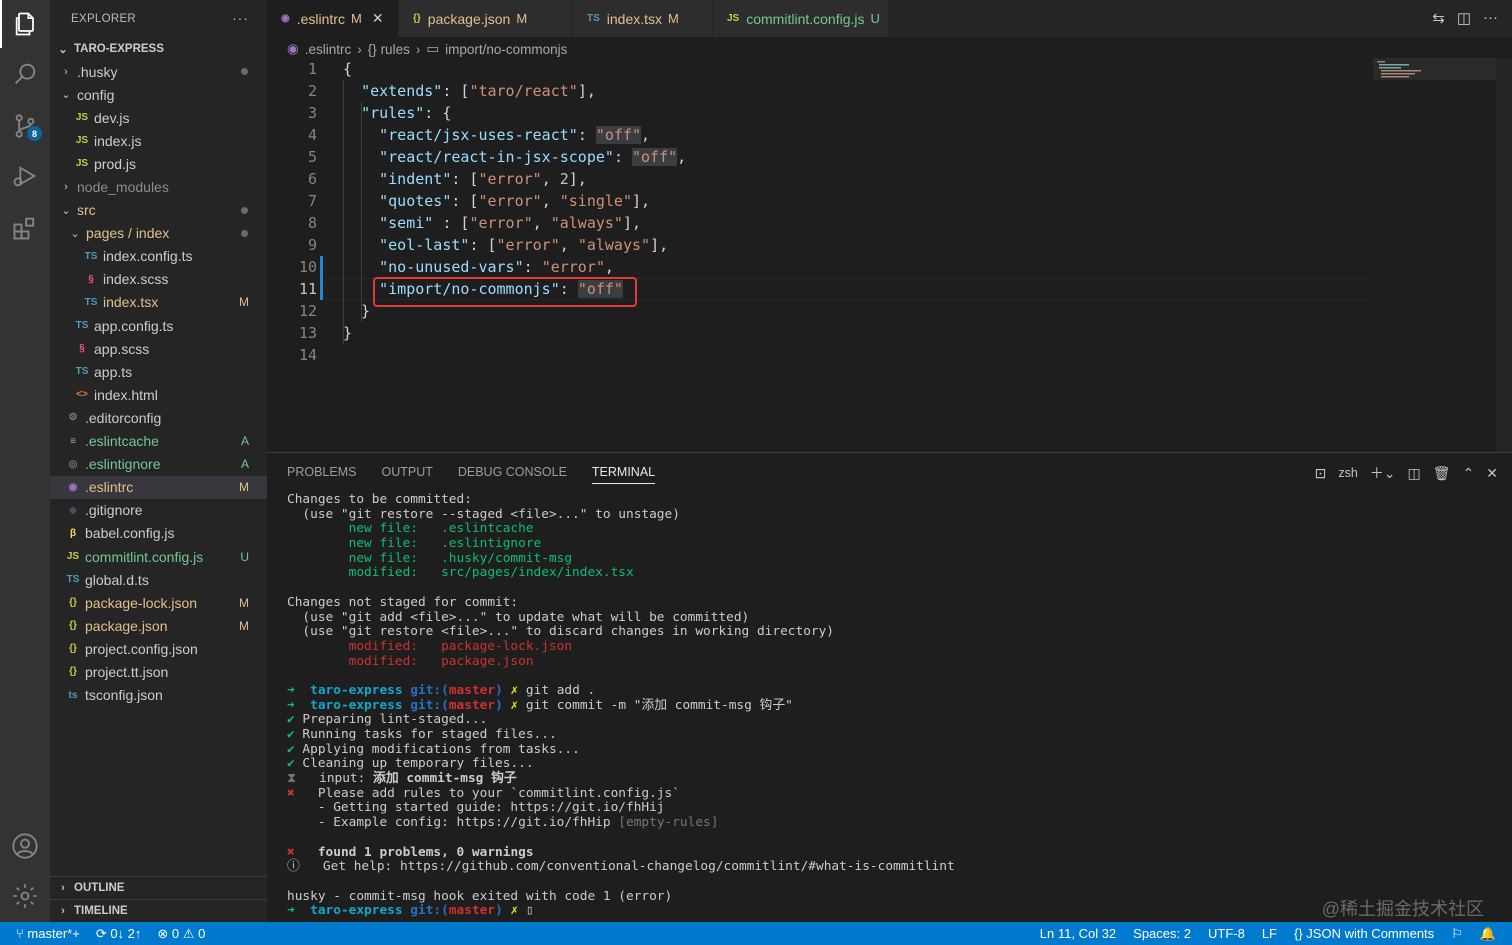 The width and height of the screenshot is (1512, 945). What do you see at coordinates (406, 223) in the screenshot?
I see `code-token: "semi"` at bounding box center [406, 223].